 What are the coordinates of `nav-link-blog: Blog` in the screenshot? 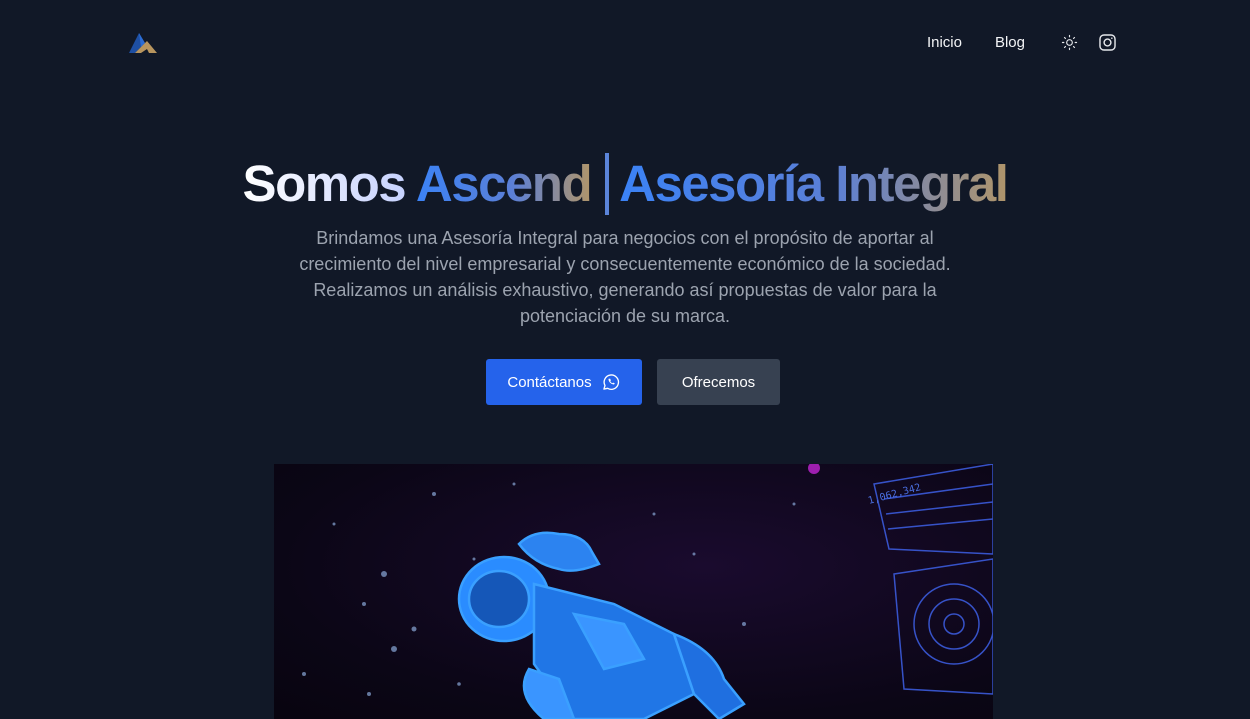 It's located at (1010, 42).